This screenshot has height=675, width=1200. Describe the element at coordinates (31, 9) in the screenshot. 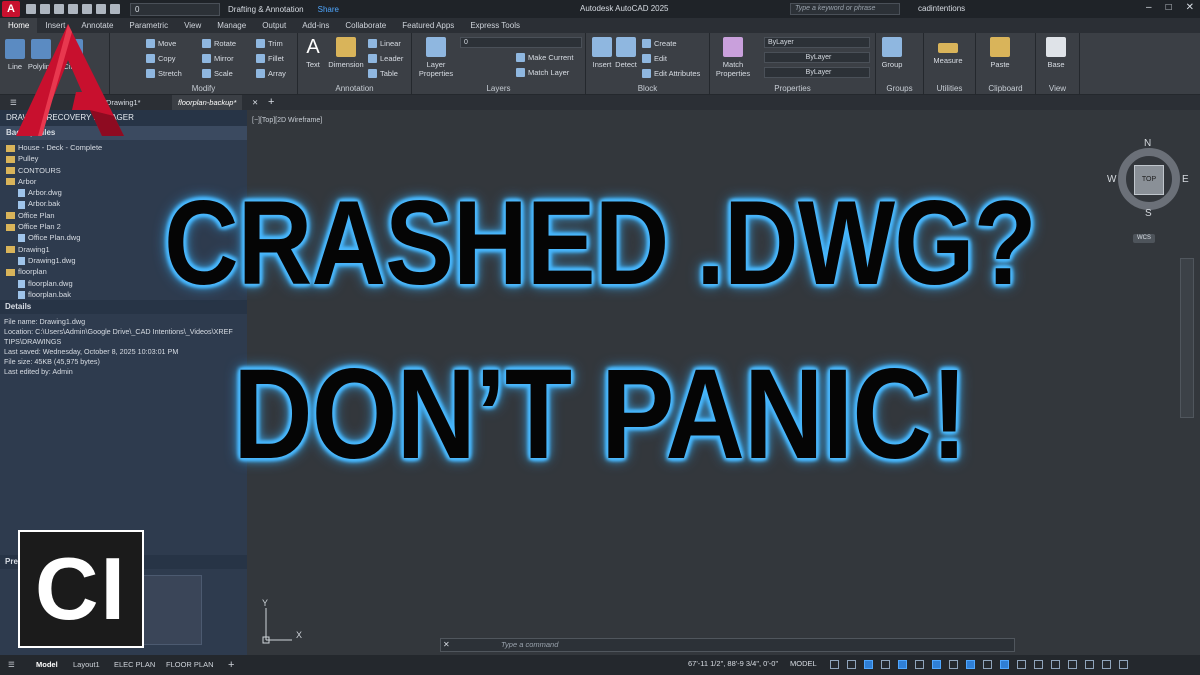

I see `new-icon` at that location.